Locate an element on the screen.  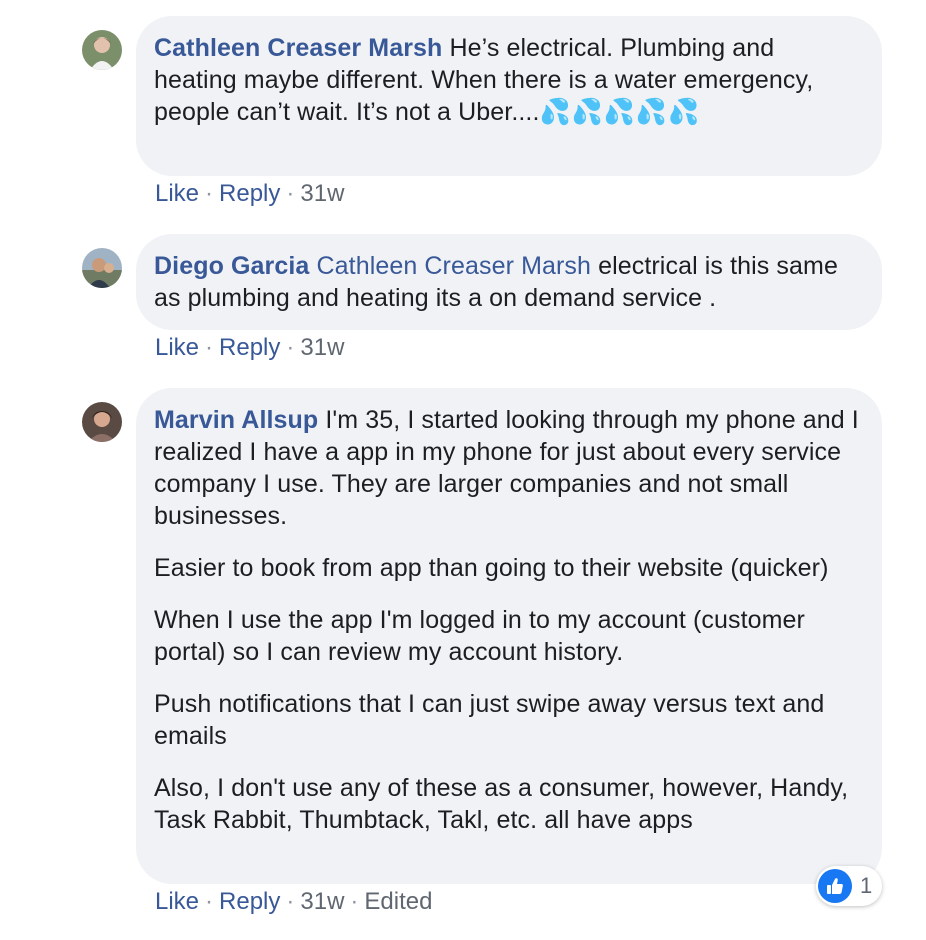
reaction-summary: 1 is located at coordinates (849, 886).